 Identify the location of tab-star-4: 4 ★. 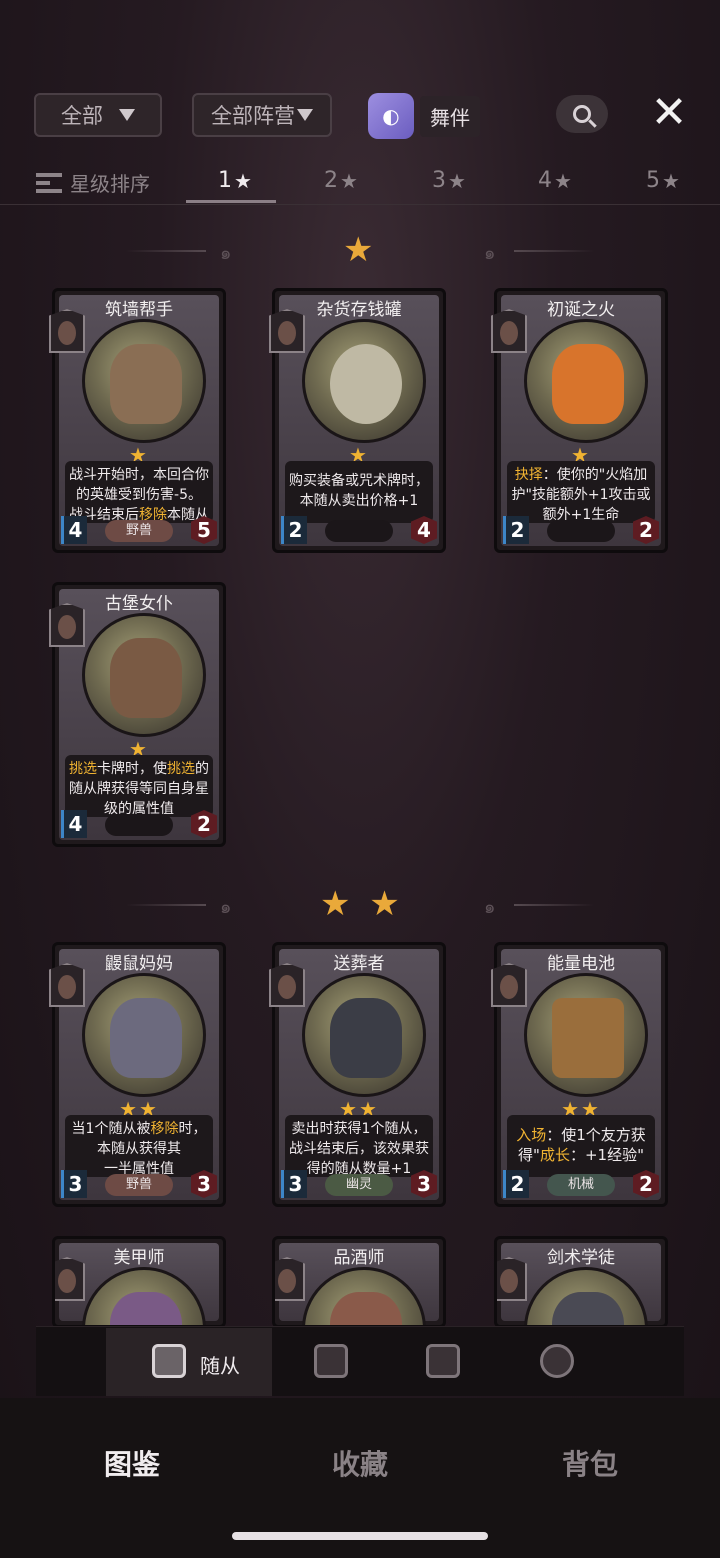
(555, 180).